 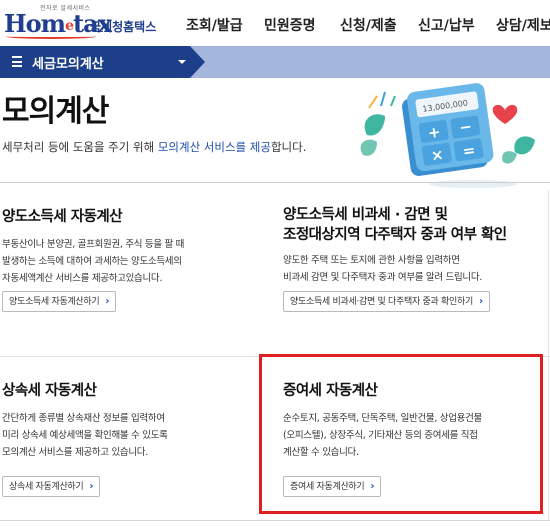 What do you see at coordinates (447, 135) in the screenshot?
I see `calculator-illustration: 13,000,000 + − × =` at bounding box center [447, 135].